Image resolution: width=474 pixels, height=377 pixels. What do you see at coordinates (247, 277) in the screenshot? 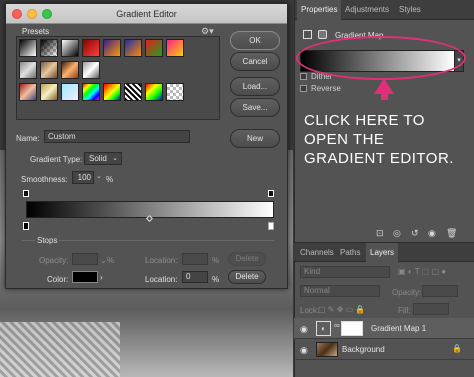
I see `color-delete-button: Delete` at bounding box center [247, 277].